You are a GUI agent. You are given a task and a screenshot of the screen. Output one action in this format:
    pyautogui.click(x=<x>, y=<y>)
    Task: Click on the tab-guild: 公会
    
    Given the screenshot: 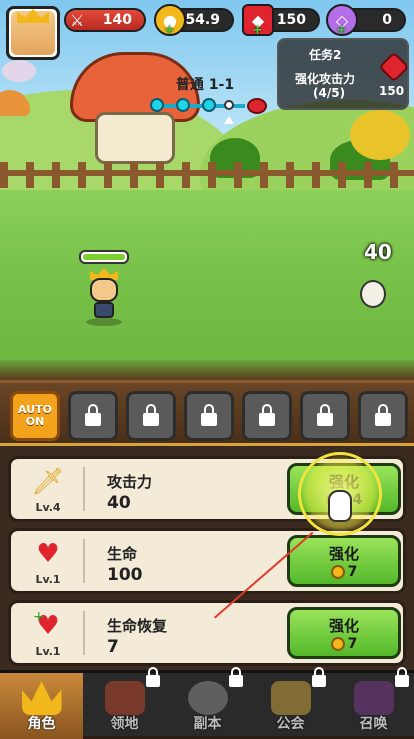 What is the action you would take?
    pyautogui.click(x=290, y=703)
    